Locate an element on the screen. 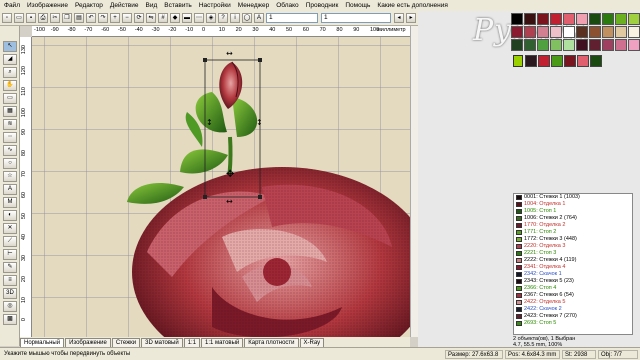 This screenshot has width=640, height=360. right-icon: ▸ is located at coordinates (411, 18).